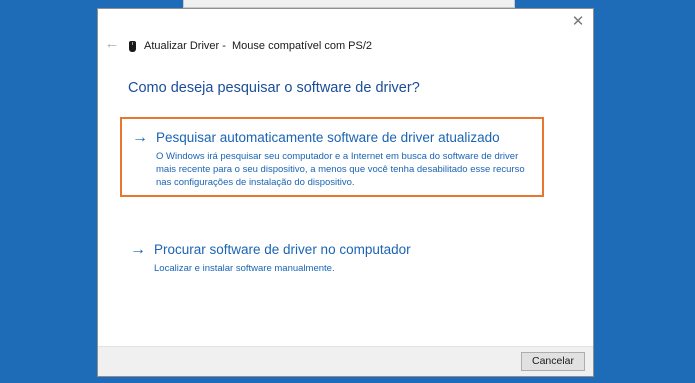 This screenshot has width=695, height=383. Describe the element at coordinates (345, 361) in the screenshot. I see `dialog-footer: Cancelar` at that location.